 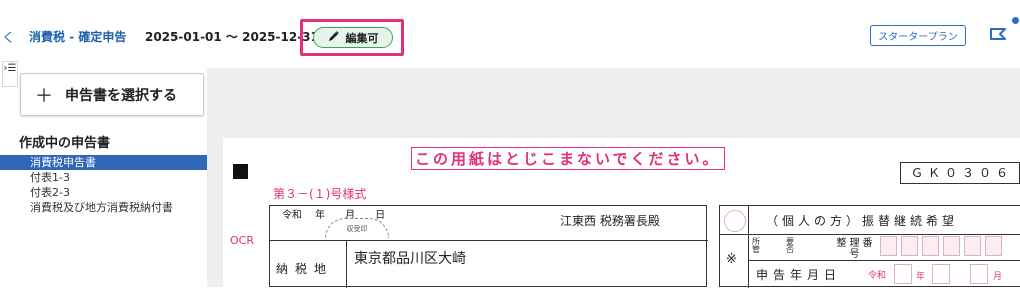 I want to click on pencil-icon, so click(x=334, y=37).